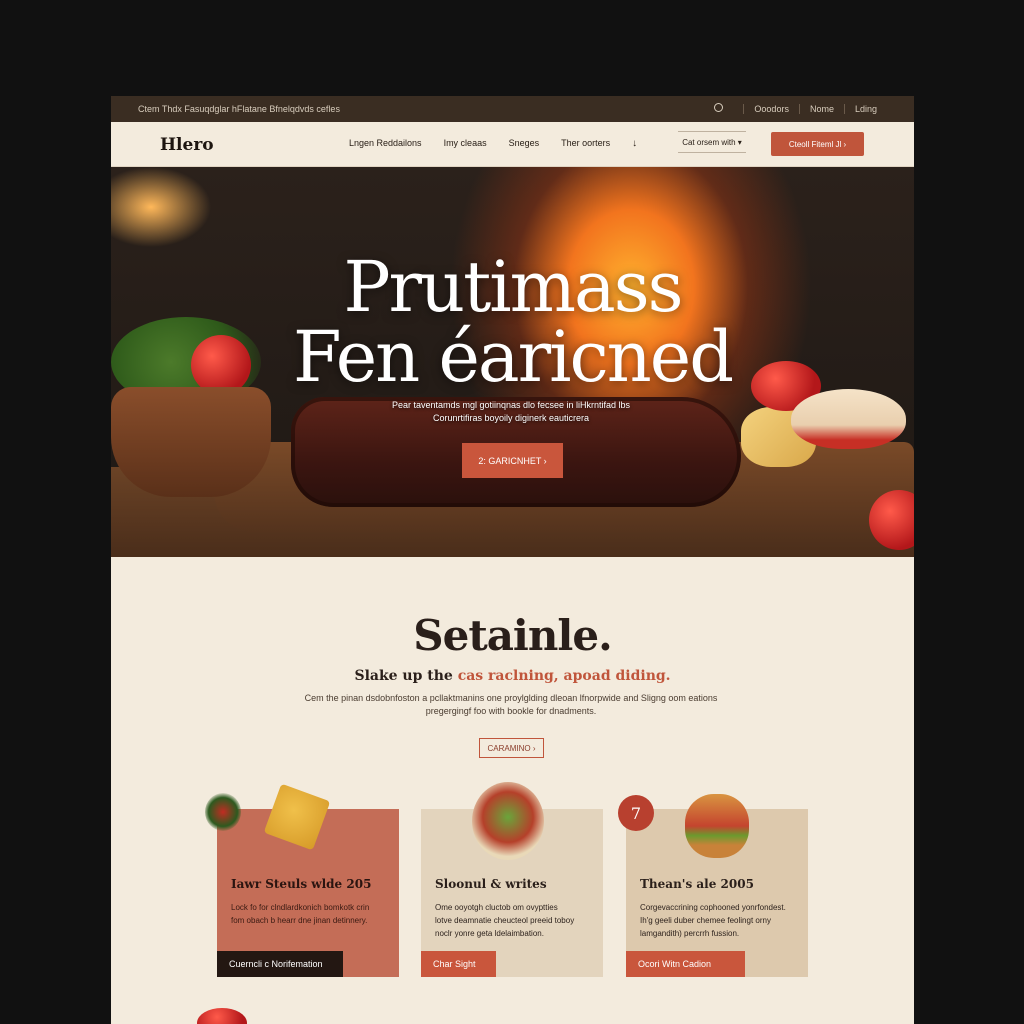 The height and width of the screenshot is (1024, 1024). Describe the element at coordinates (512, 460) in the screenshot. I see `hero-cta-button: 2: GARICNHET ›` at that location.